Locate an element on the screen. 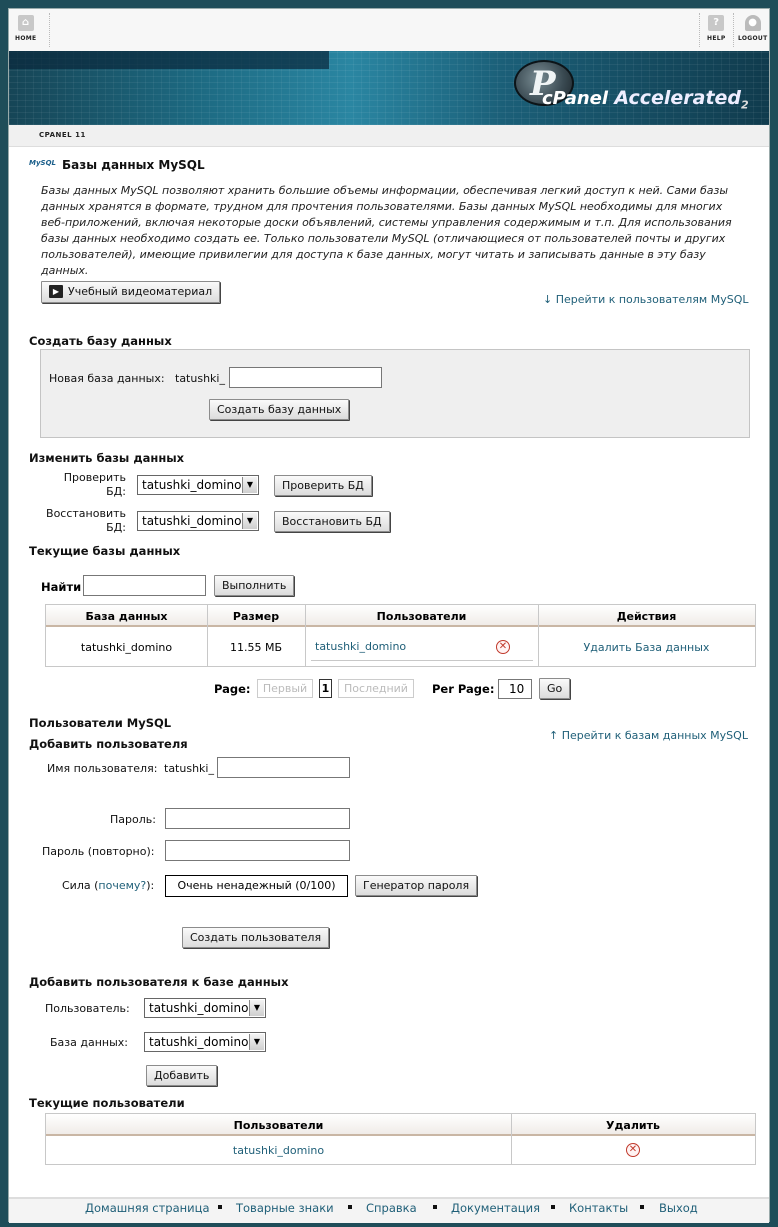 Image resolution: width=778 pixels, height=1227 pixels. db-name-cell: tatushki_domino is located at coordinates (126, 647).